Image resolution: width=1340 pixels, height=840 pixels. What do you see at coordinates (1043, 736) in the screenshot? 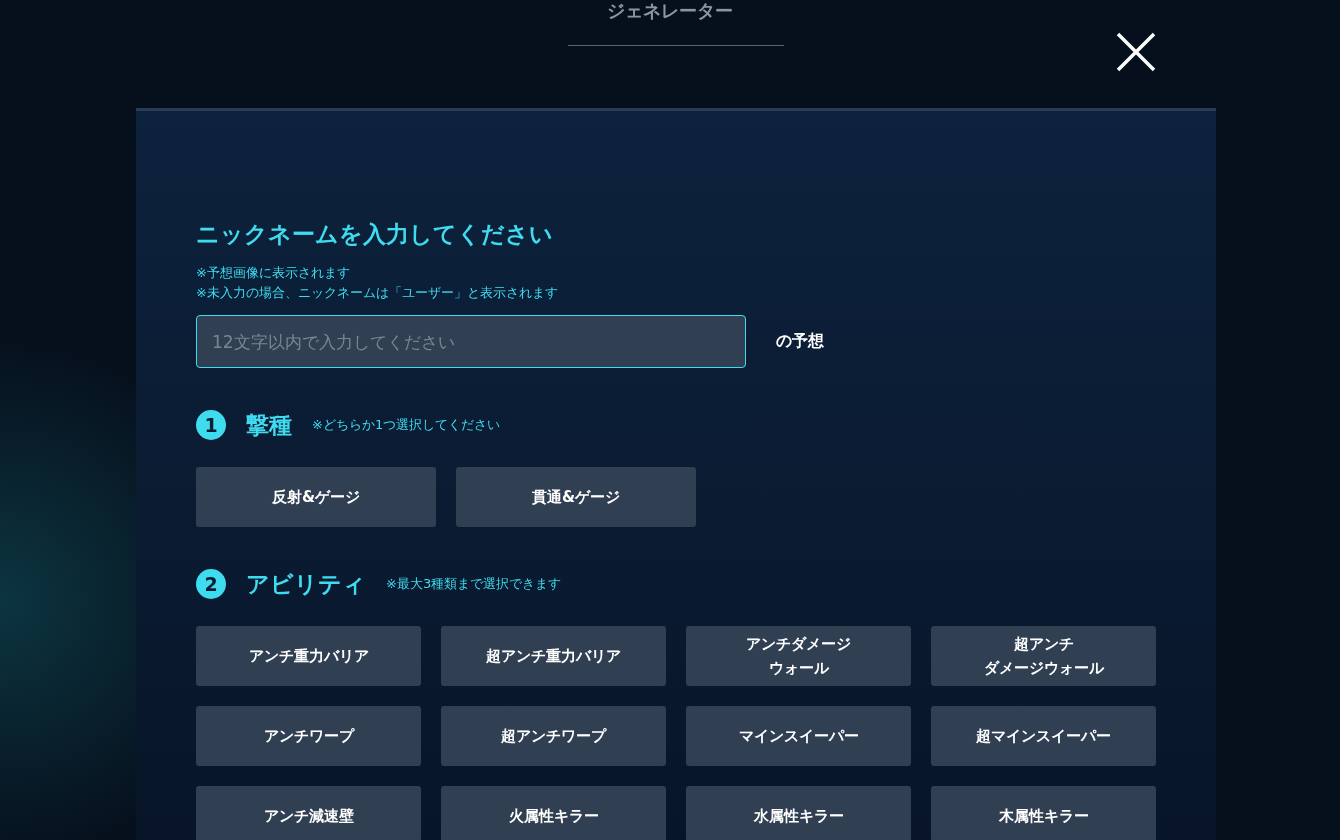
I see `option-button: 超マインスイーパー` at bounding box center [1043, 736].